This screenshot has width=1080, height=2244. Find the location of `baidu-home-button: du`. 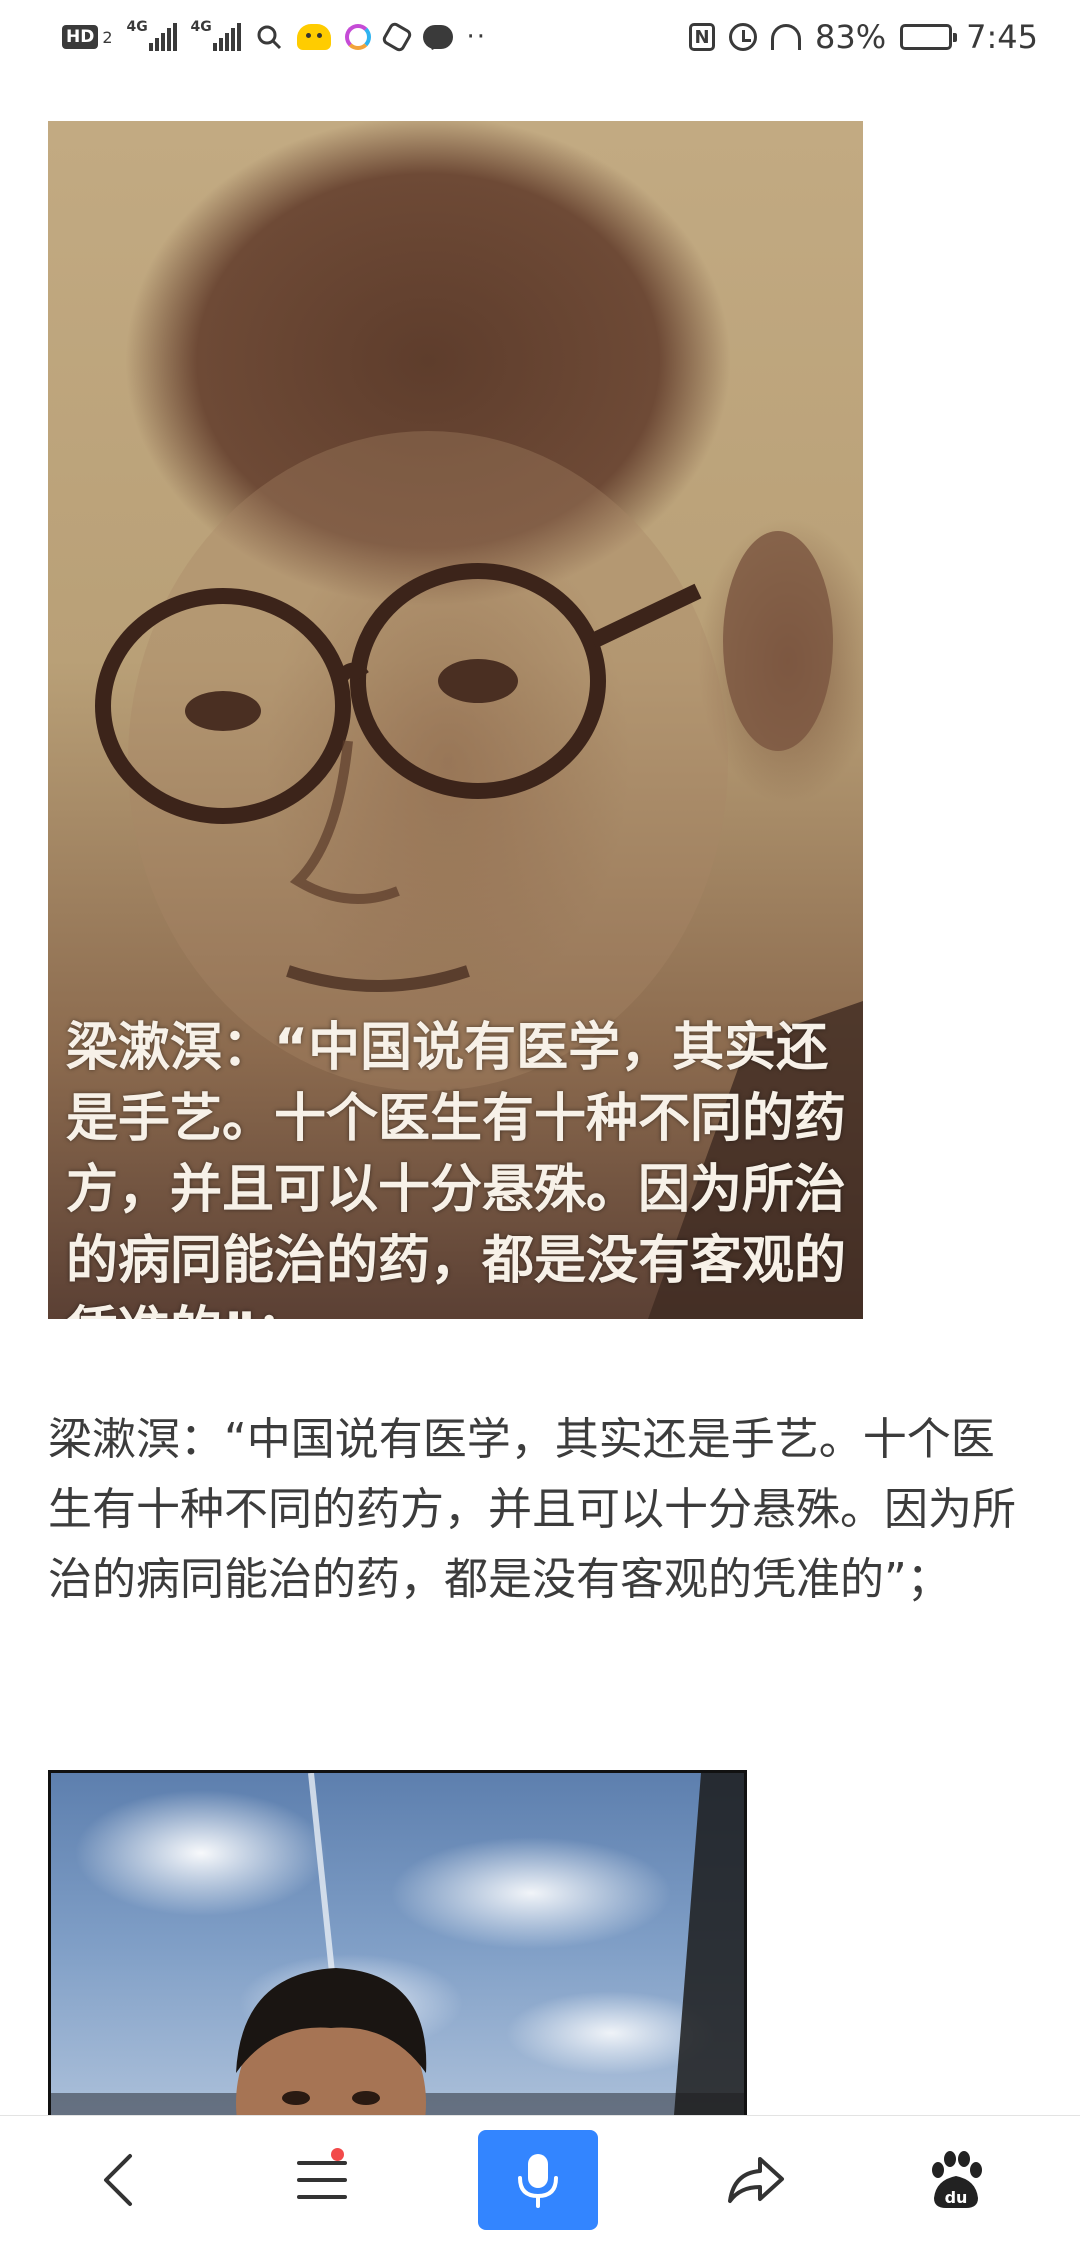

baidu-home-button: du is located at coordinates (956, 2180).